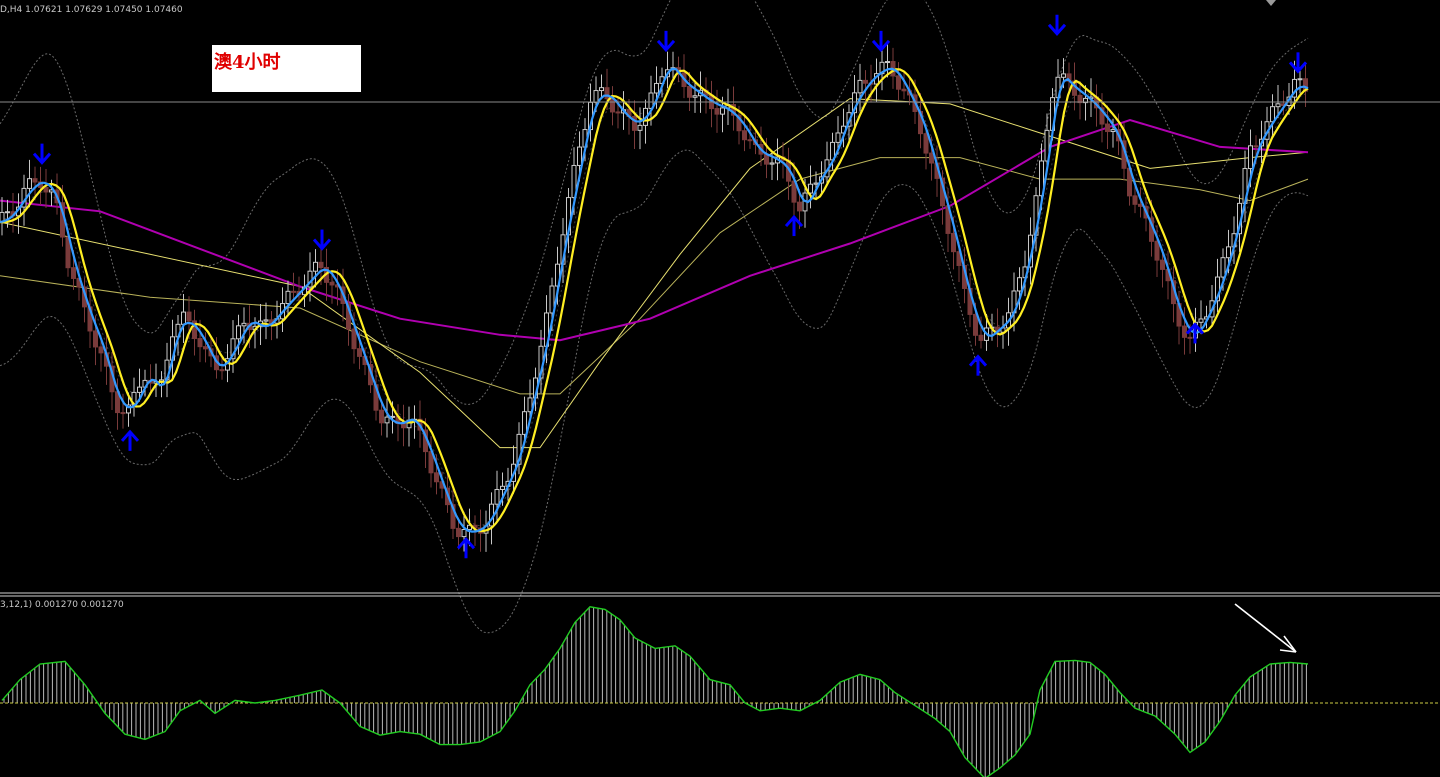 The height and width of the screenshot is (777, 1440). I want to click on symbol-info-label: D,H4 1.07621 1.07629 1.07450 1.07460, so click(91, 10).